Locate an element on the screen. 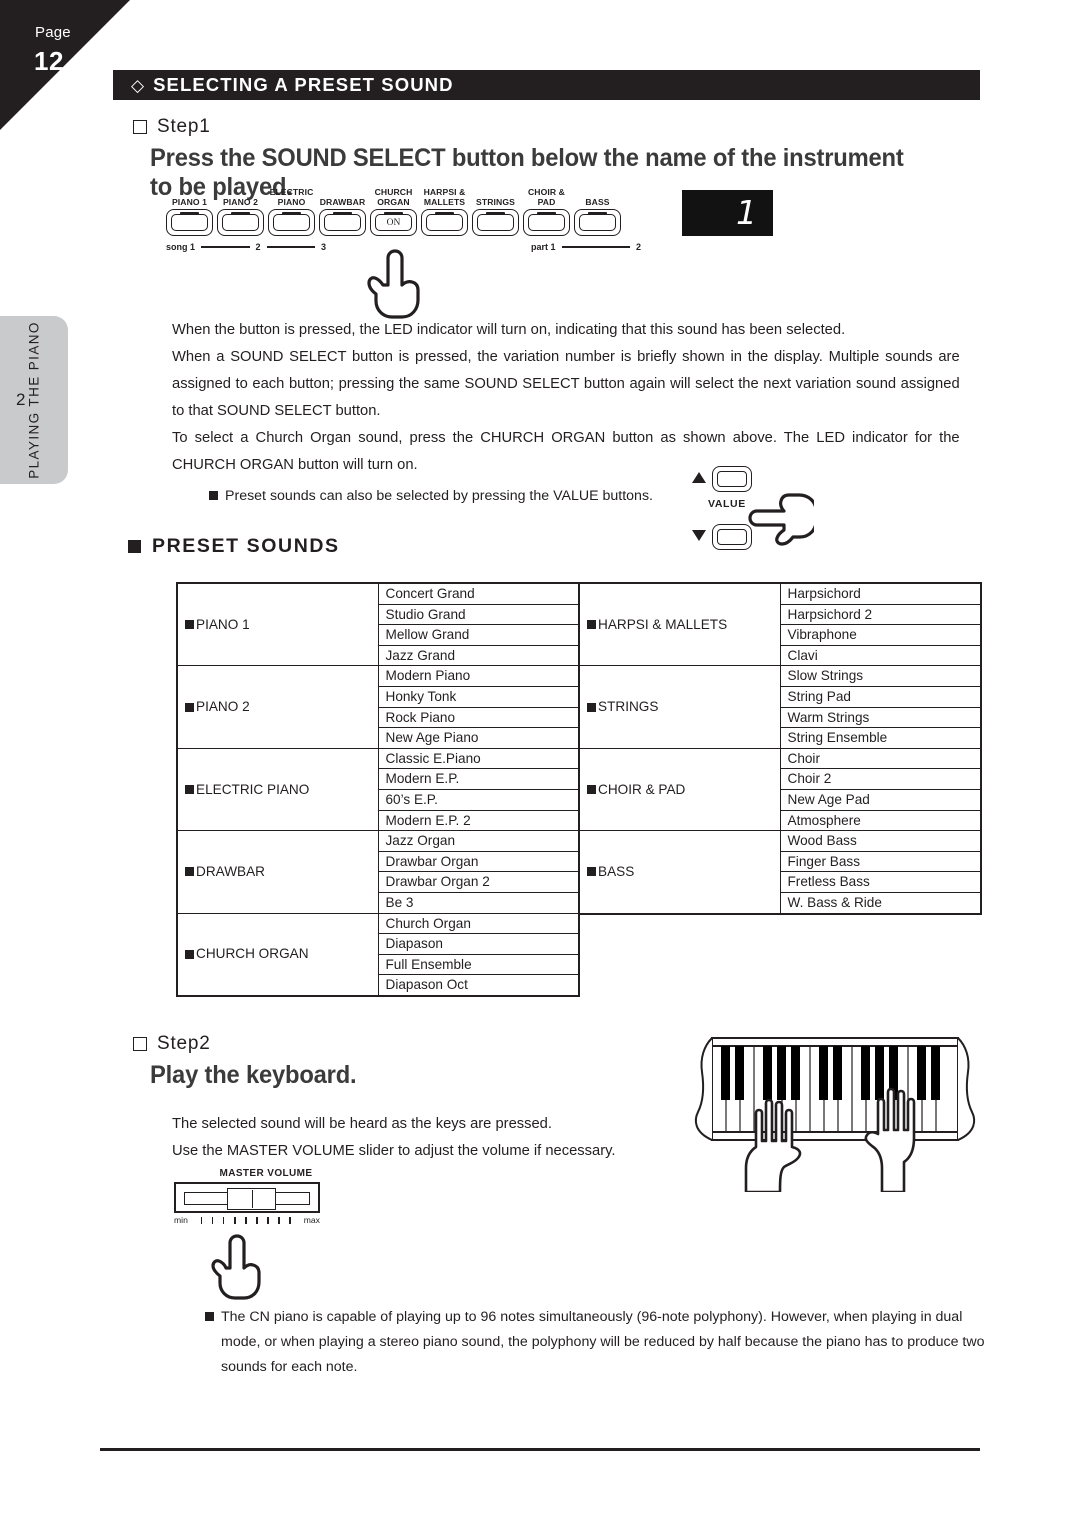 This screenshot has height=1527, width=1080. master-volume-title: MASTER VOLUME is located at coordinates (266, 1173).